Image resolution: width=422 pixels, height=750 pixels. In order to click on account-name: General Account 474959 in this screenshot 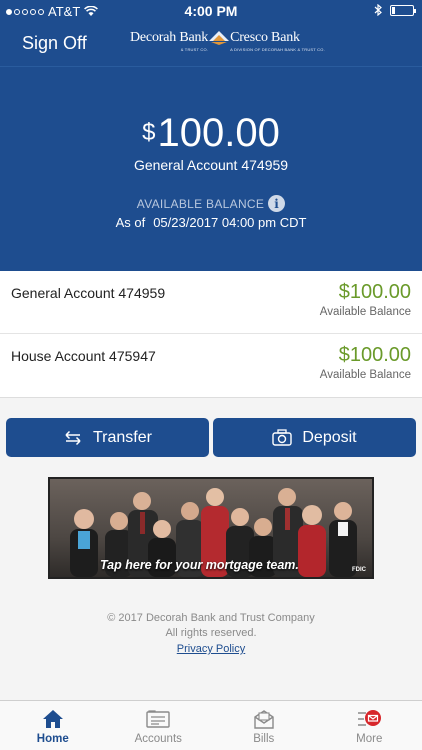, I will do `click(88, 293)`.